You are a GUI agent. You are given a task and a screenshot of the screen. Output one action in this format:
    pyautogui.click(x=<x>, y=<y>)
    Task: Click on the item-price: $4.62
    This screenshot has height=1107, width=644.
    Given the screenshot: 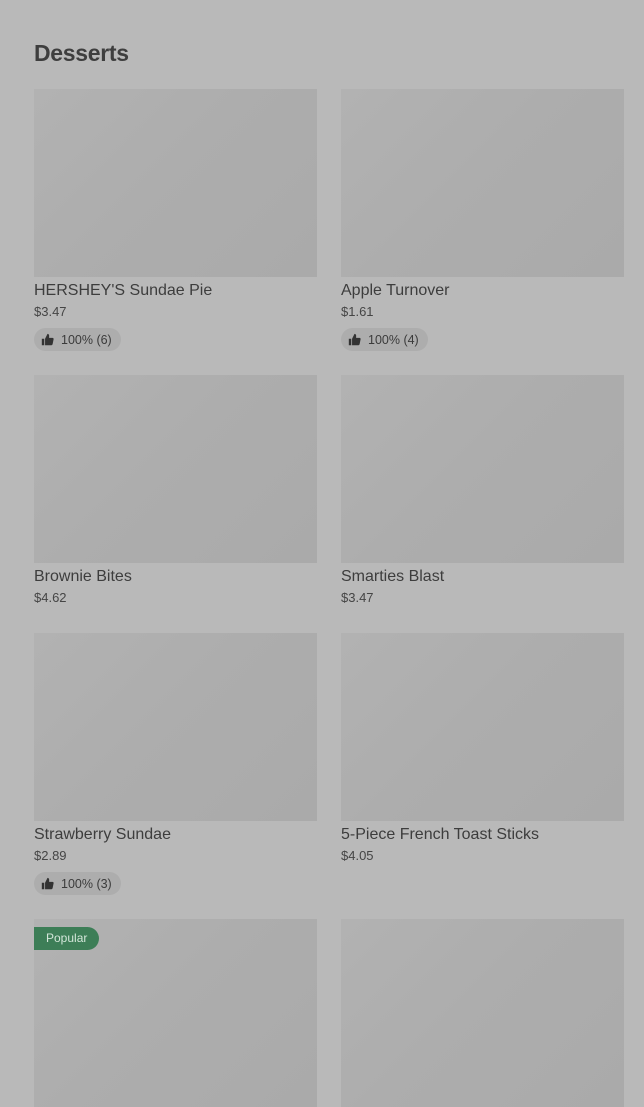 What is the action you would take?
    pyautogui.click(x=50, y=597)
    